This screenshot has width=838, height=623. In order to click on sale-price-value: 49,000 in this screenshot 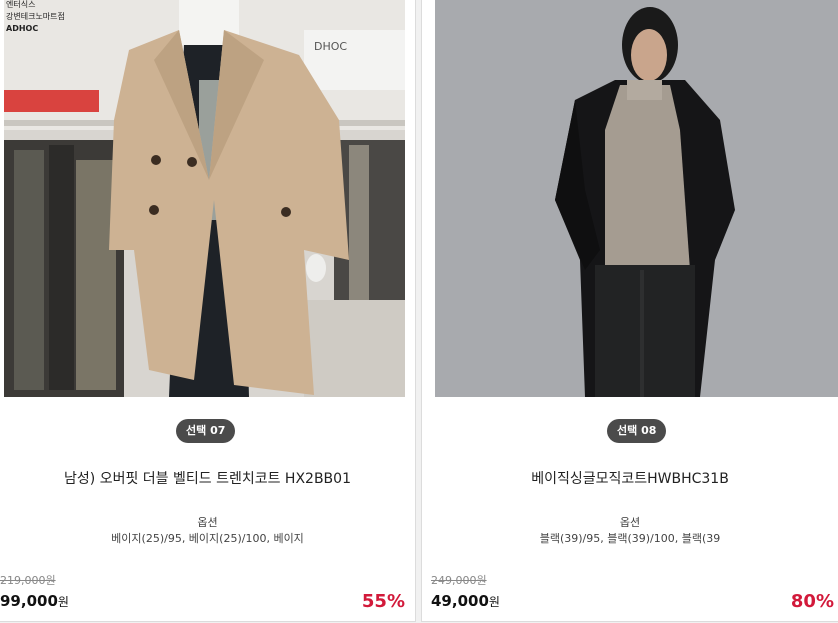, I will do `click(460, 601)`.